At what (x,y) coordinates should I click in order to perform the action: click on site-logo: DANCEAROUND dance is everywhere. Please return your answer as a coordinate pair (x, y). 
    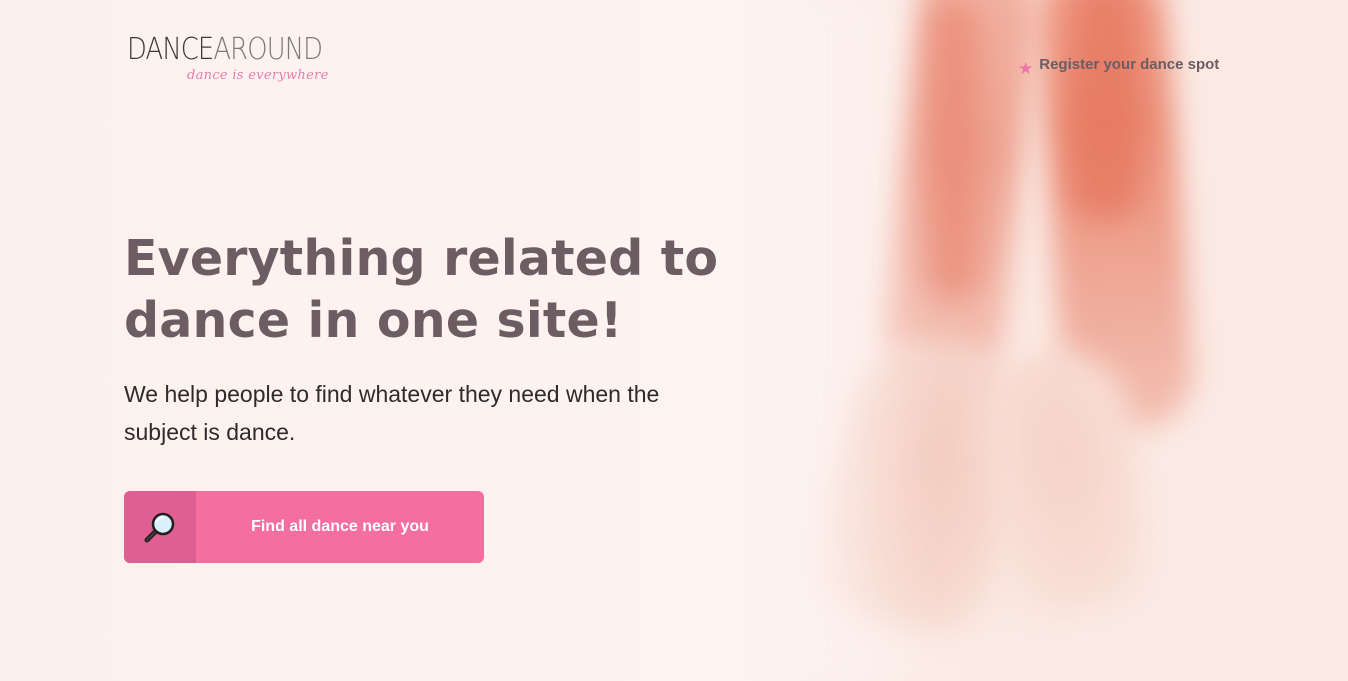
    Looking at the image, I should click on (232, 66).